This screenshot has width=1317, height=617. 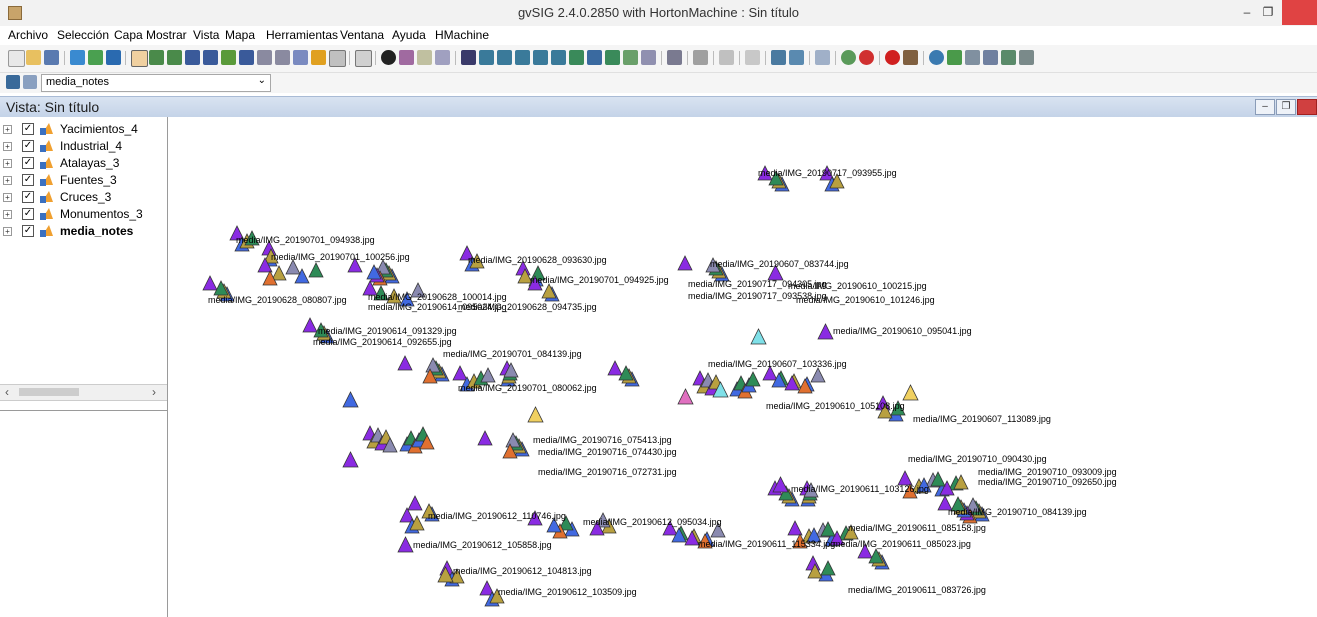 I want to click on scroll-left-icon: ‹, so click(x=7, y=392).